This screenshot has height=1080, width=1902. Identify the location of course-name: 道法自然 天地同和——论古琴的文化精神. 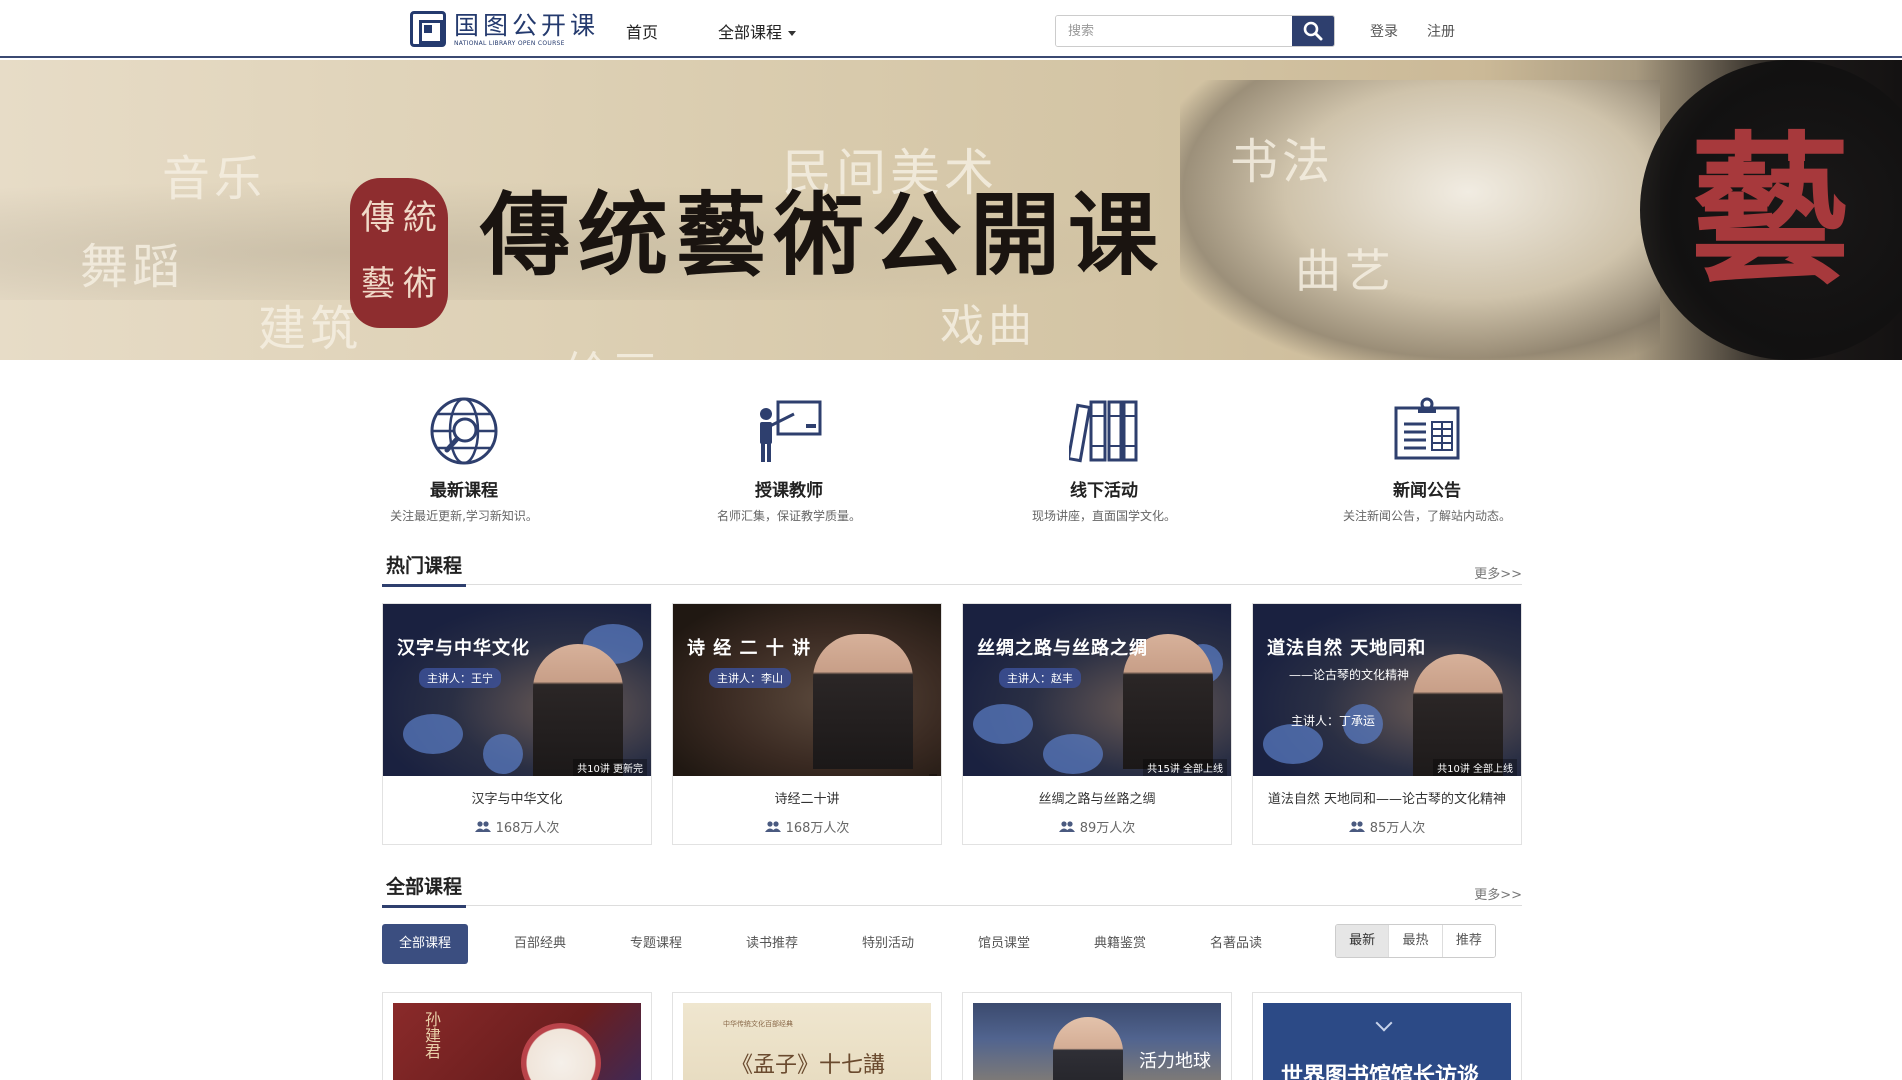
(1387, 799).